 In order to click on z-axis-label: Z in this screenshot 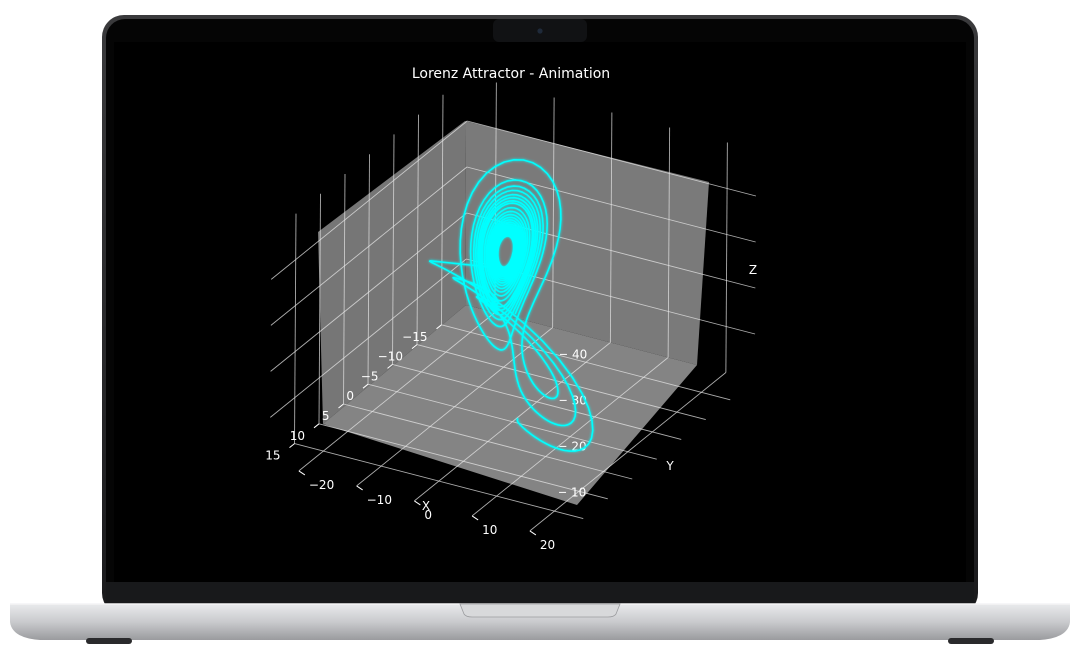, I will do `click(753, 270)`.